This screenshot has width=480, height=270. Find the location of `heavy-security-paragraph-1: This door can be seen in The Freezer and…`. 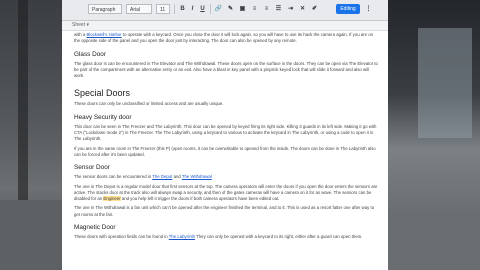

heavy-security-paragraph-1: This door can be seen in The Freezer and… is located at coordinates (225, 132).